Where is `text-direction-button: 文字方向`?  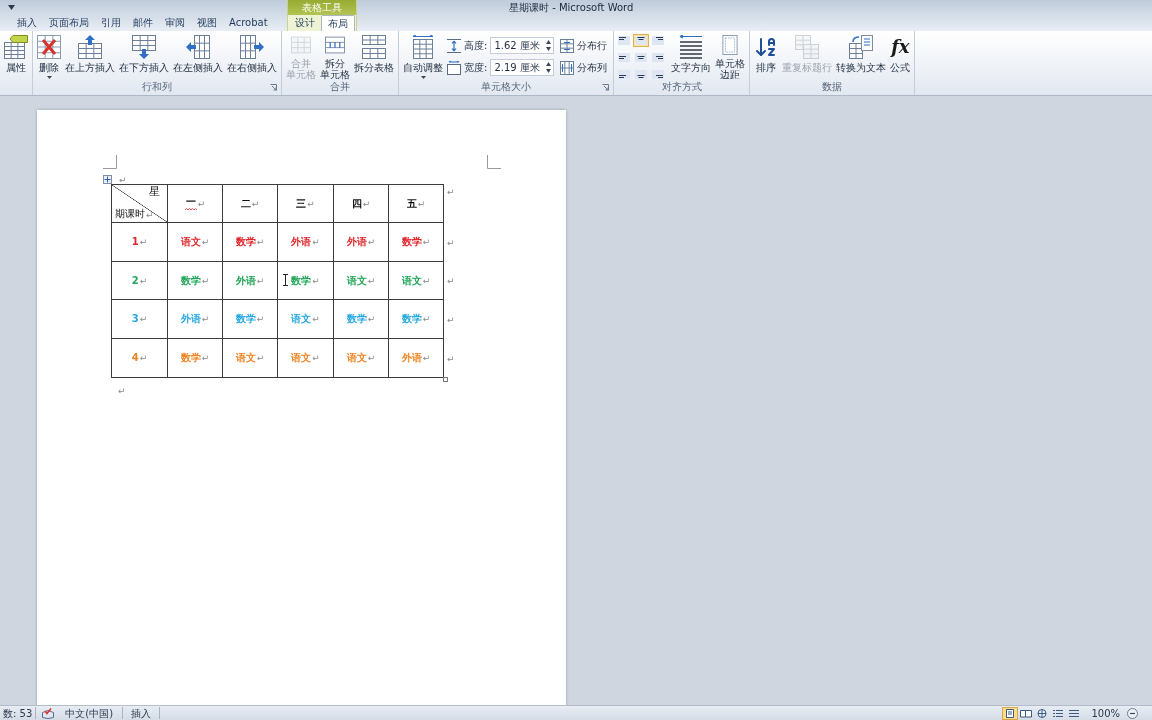 text-direction-button: 文字方向 is located at coordinates (691, 56).